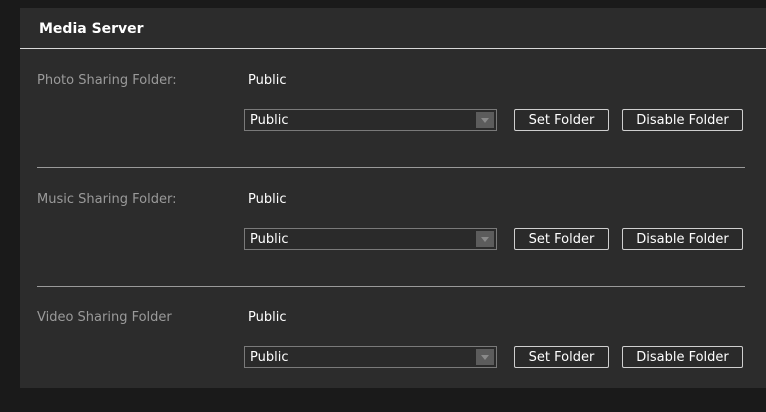 This screenshot has height=412, width=766. What do you see at coordinates (269, 357) in the screenshot?
I see `video-folder-selected: Public` at bounding box center [269, 357].